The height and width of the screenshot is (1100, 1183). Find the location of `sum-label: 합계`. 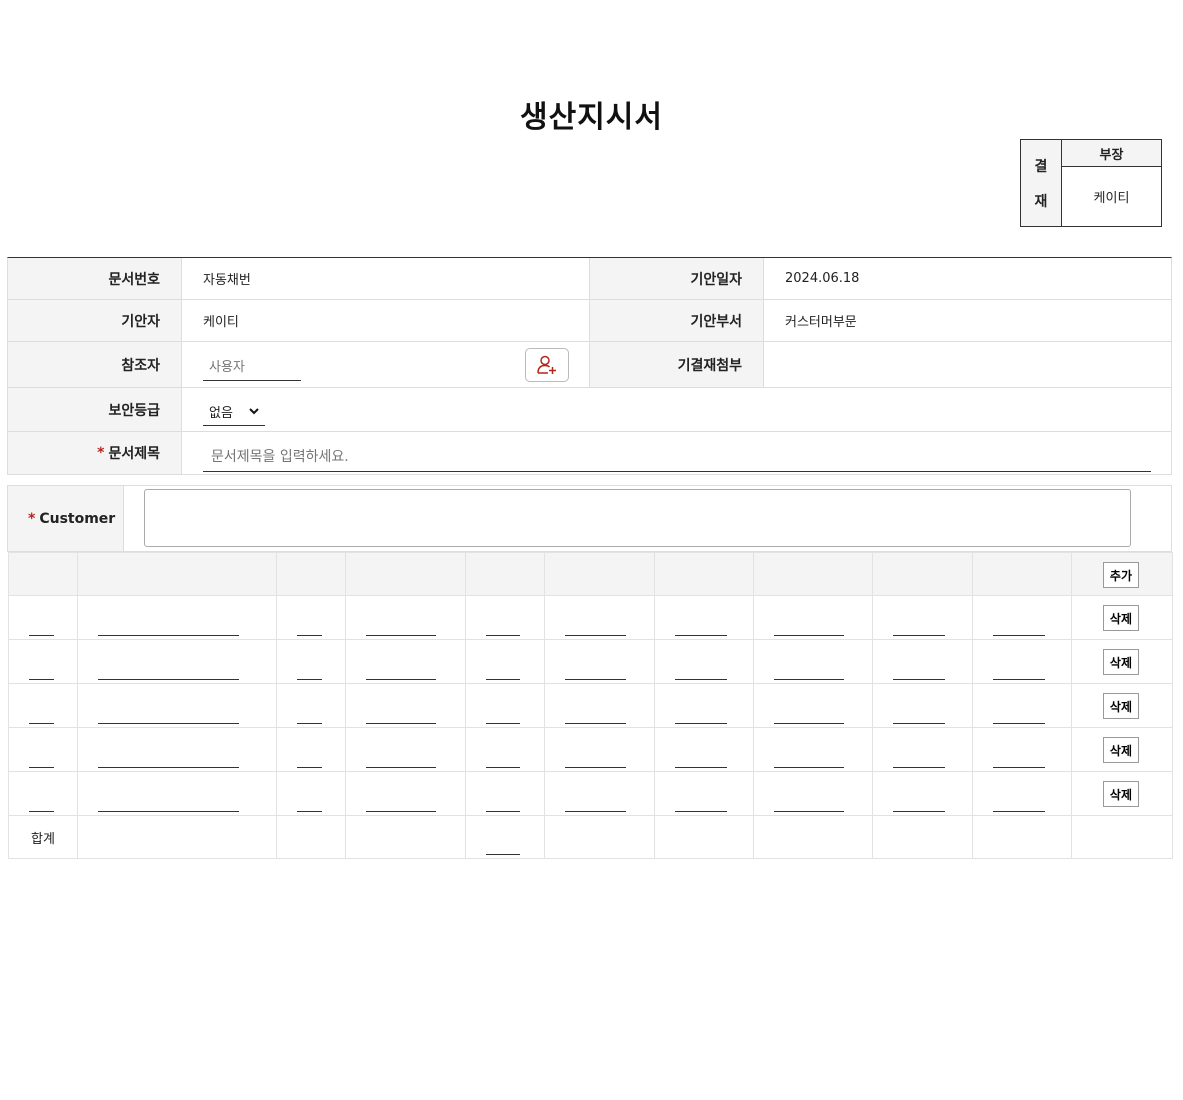

sum-label: 합계 is located at coordinates (43, 839).